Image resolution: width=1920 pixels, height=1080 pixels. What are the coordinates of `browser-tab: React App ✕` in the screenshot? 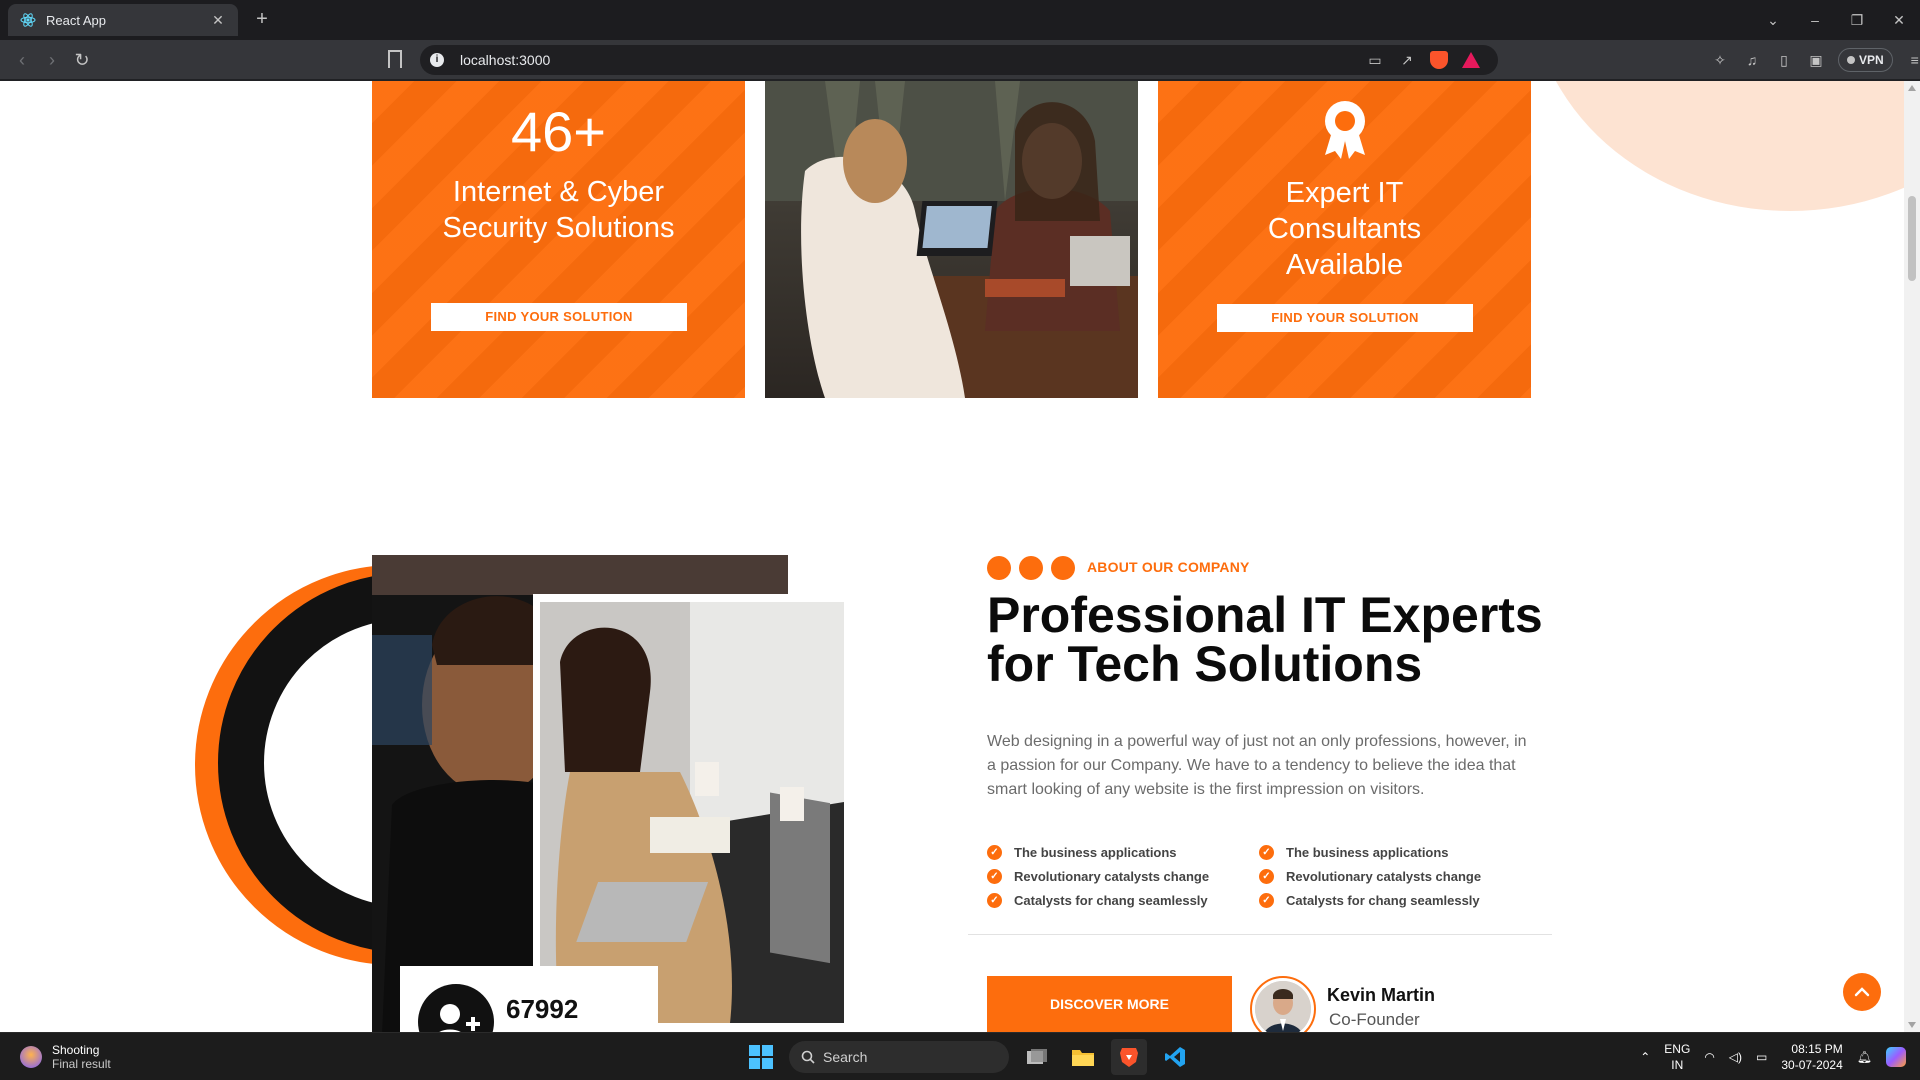 It's located at (123, 20).